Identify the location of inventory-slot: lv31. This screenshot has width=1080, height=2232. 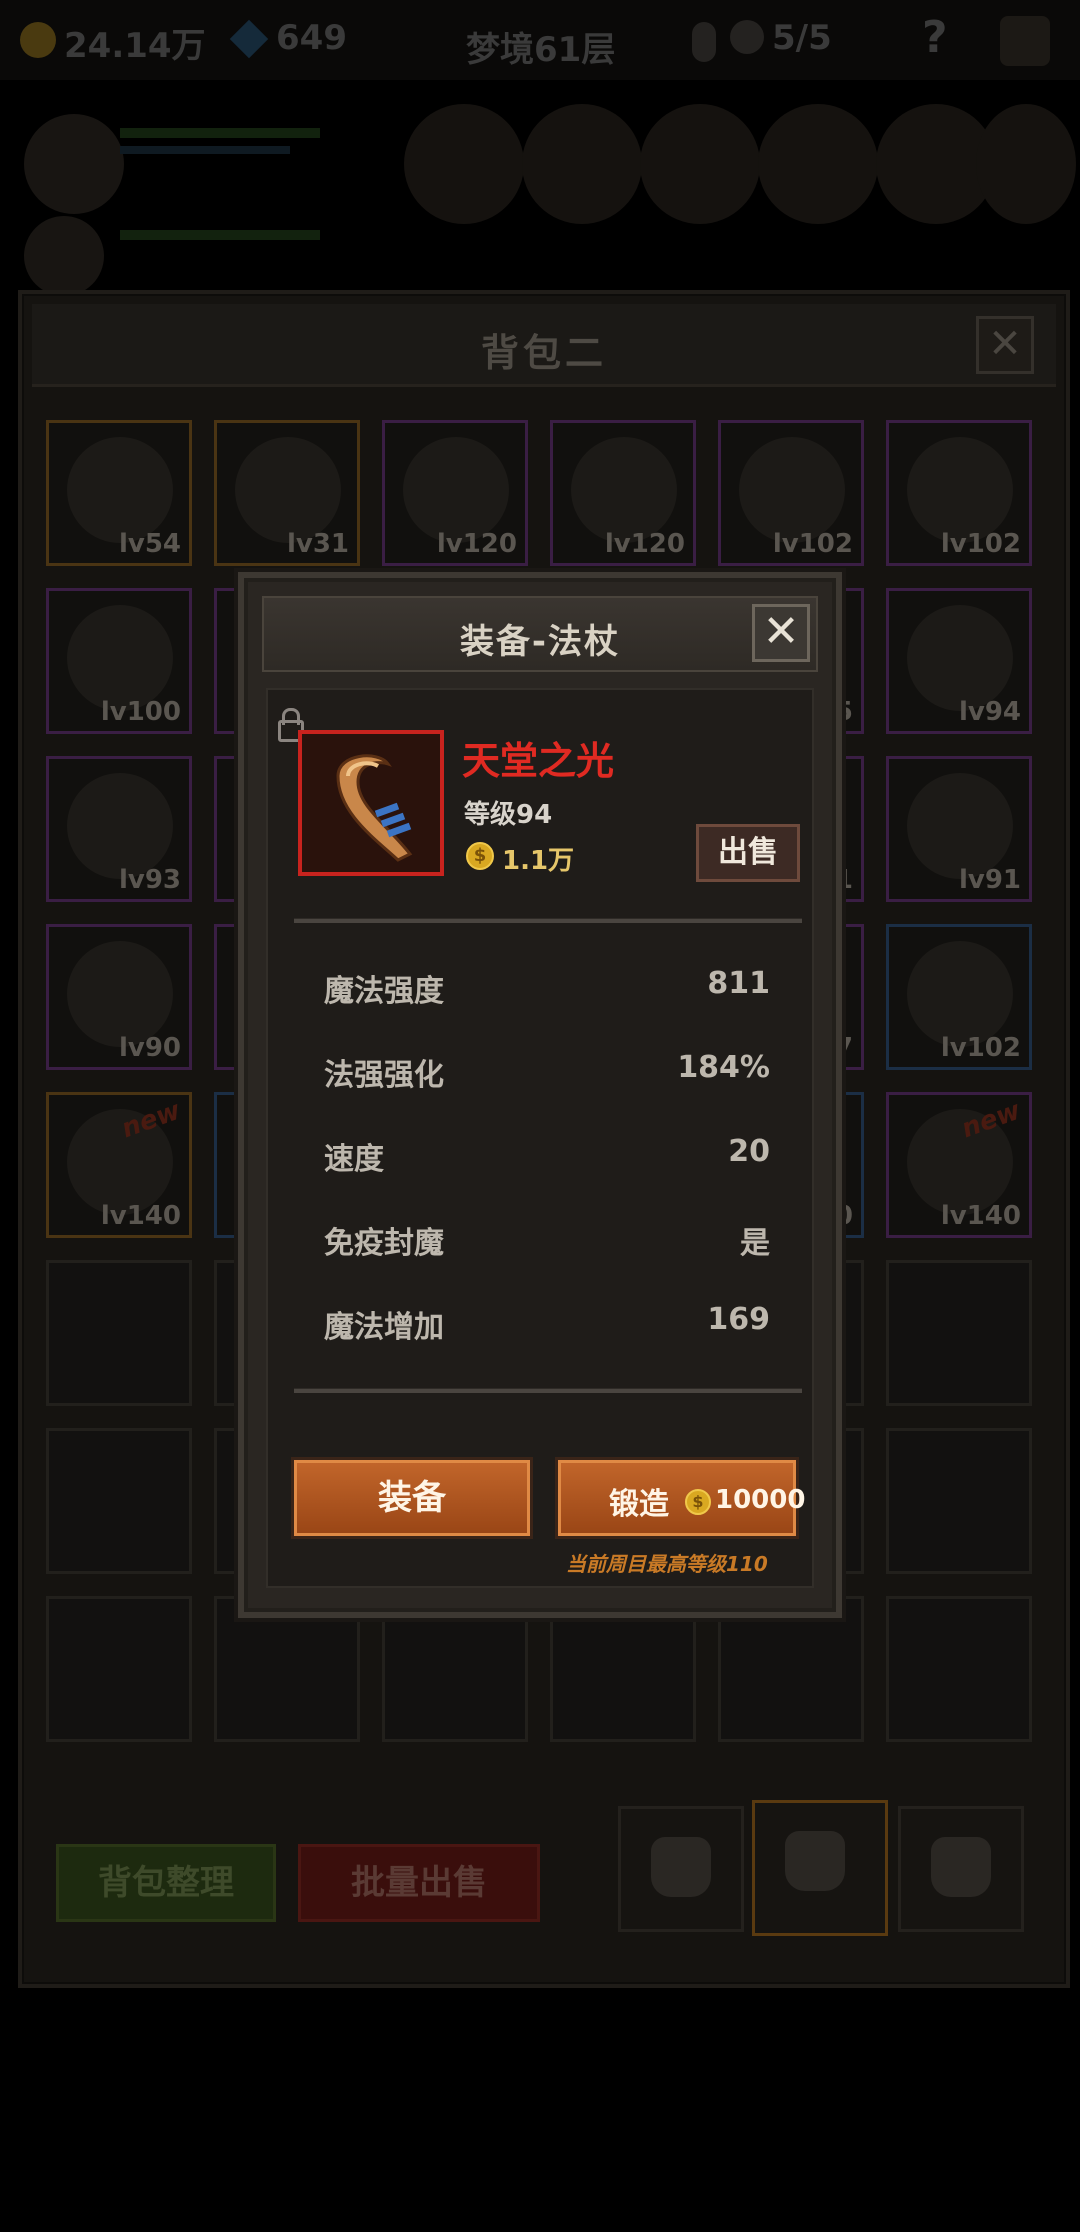
(287, 493).